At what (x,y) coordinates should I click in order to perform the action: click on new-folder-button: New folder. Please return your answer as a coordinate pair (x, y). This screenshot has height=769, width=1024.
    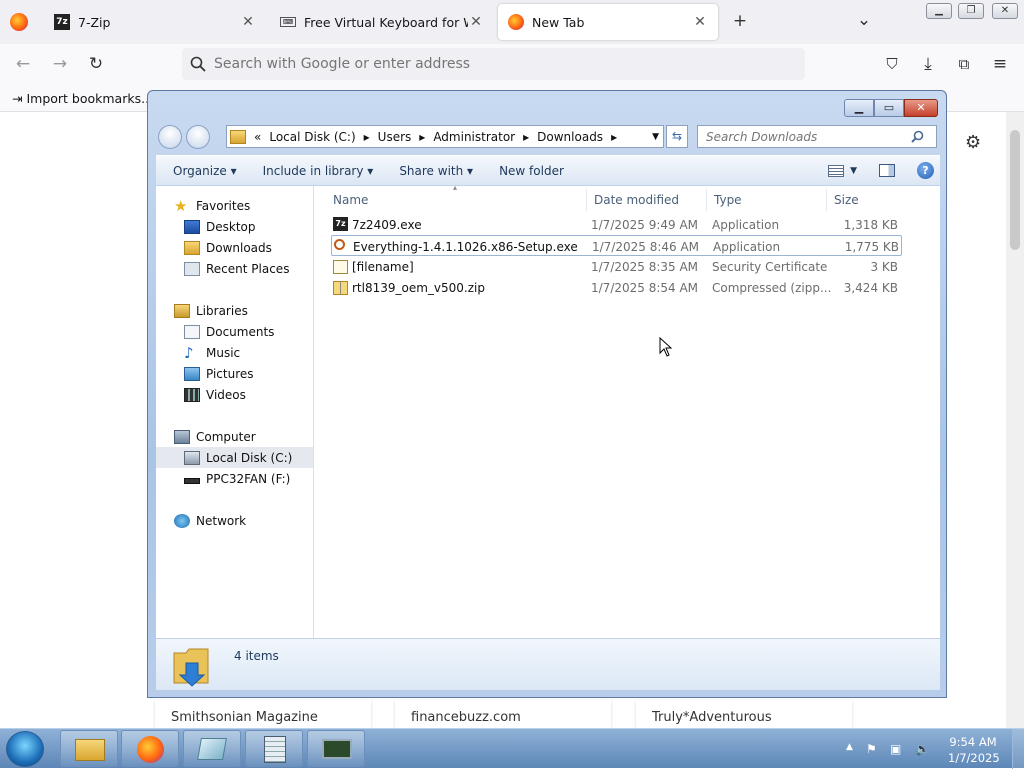
    Looking at the image, I should click on (531, 171).